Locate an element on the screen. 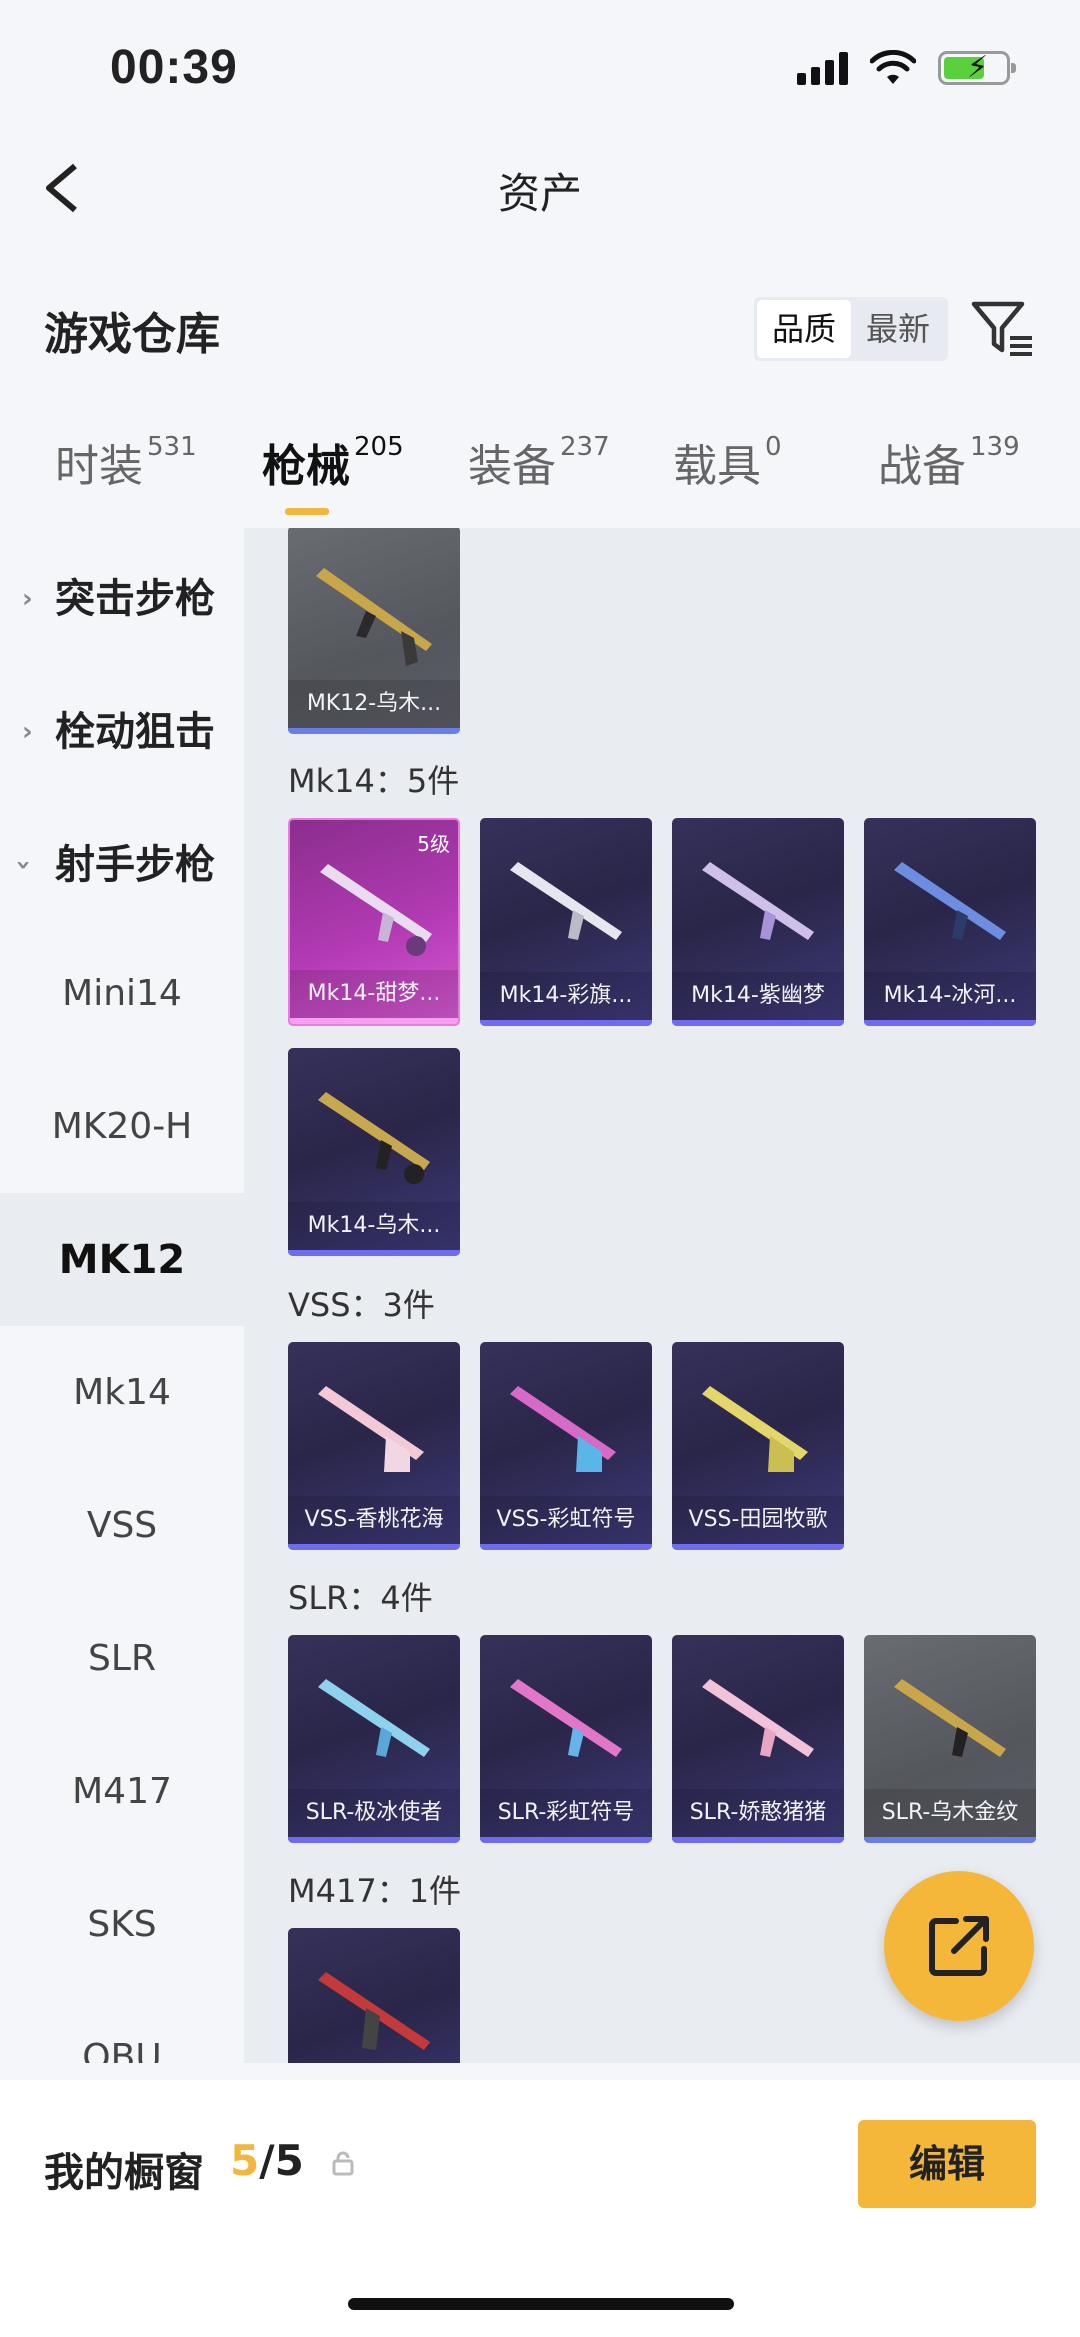 This screenshot has height=2337, width=1080. nav-bar: 资产 is located at coordinates (540, 190).